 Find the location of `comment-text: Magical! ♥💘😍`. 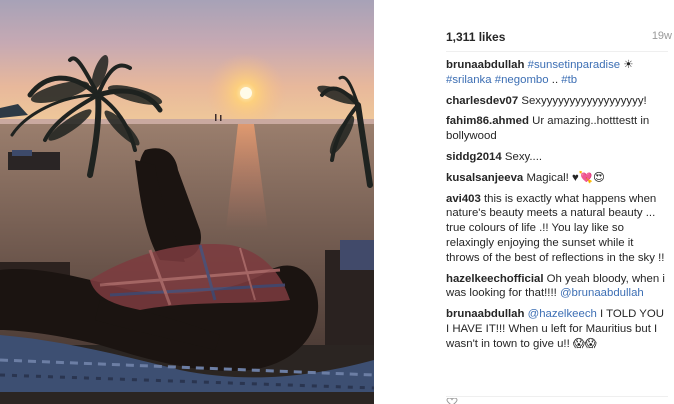

comment-text: Magical! ♥💘😍 is located at coordinates (565, 177).